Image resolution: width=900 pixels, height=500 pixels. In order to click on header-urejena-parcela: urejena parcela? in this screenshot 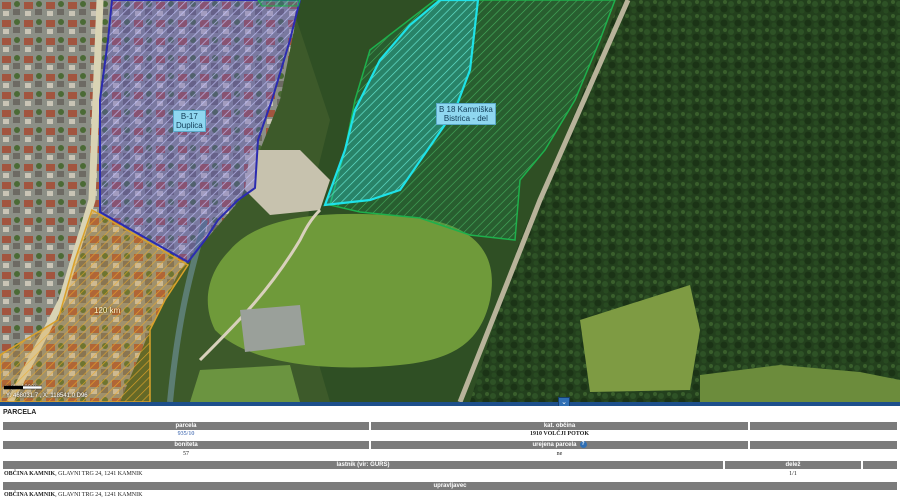, I will do `click(559, 445)`.